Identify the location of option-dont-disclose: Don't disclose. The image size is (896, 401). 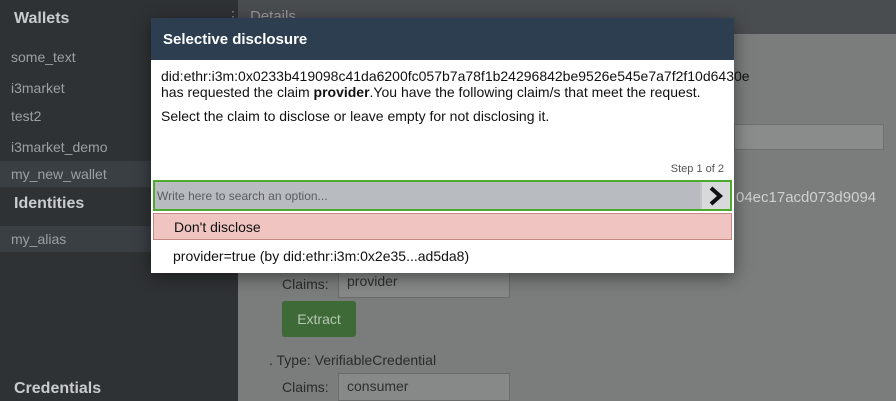
(442, 226).